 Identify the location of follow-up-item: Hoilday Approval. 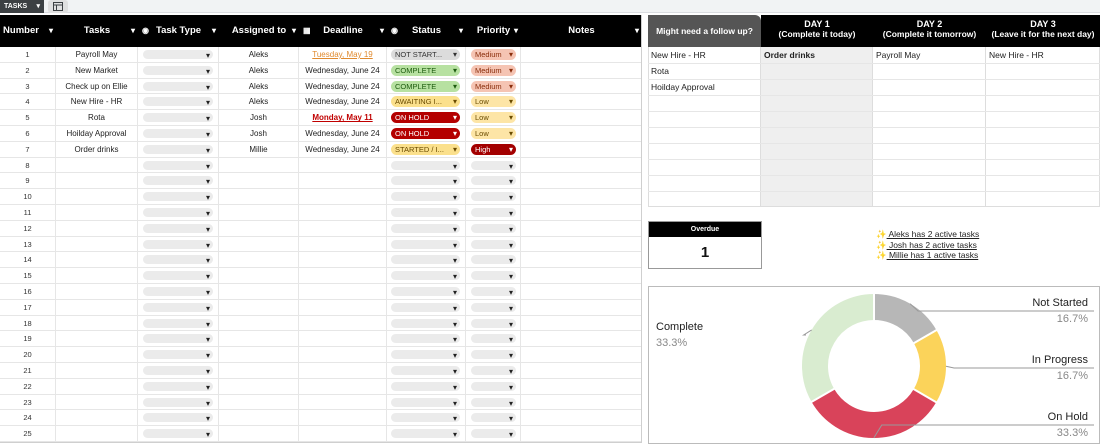
(683, 87).